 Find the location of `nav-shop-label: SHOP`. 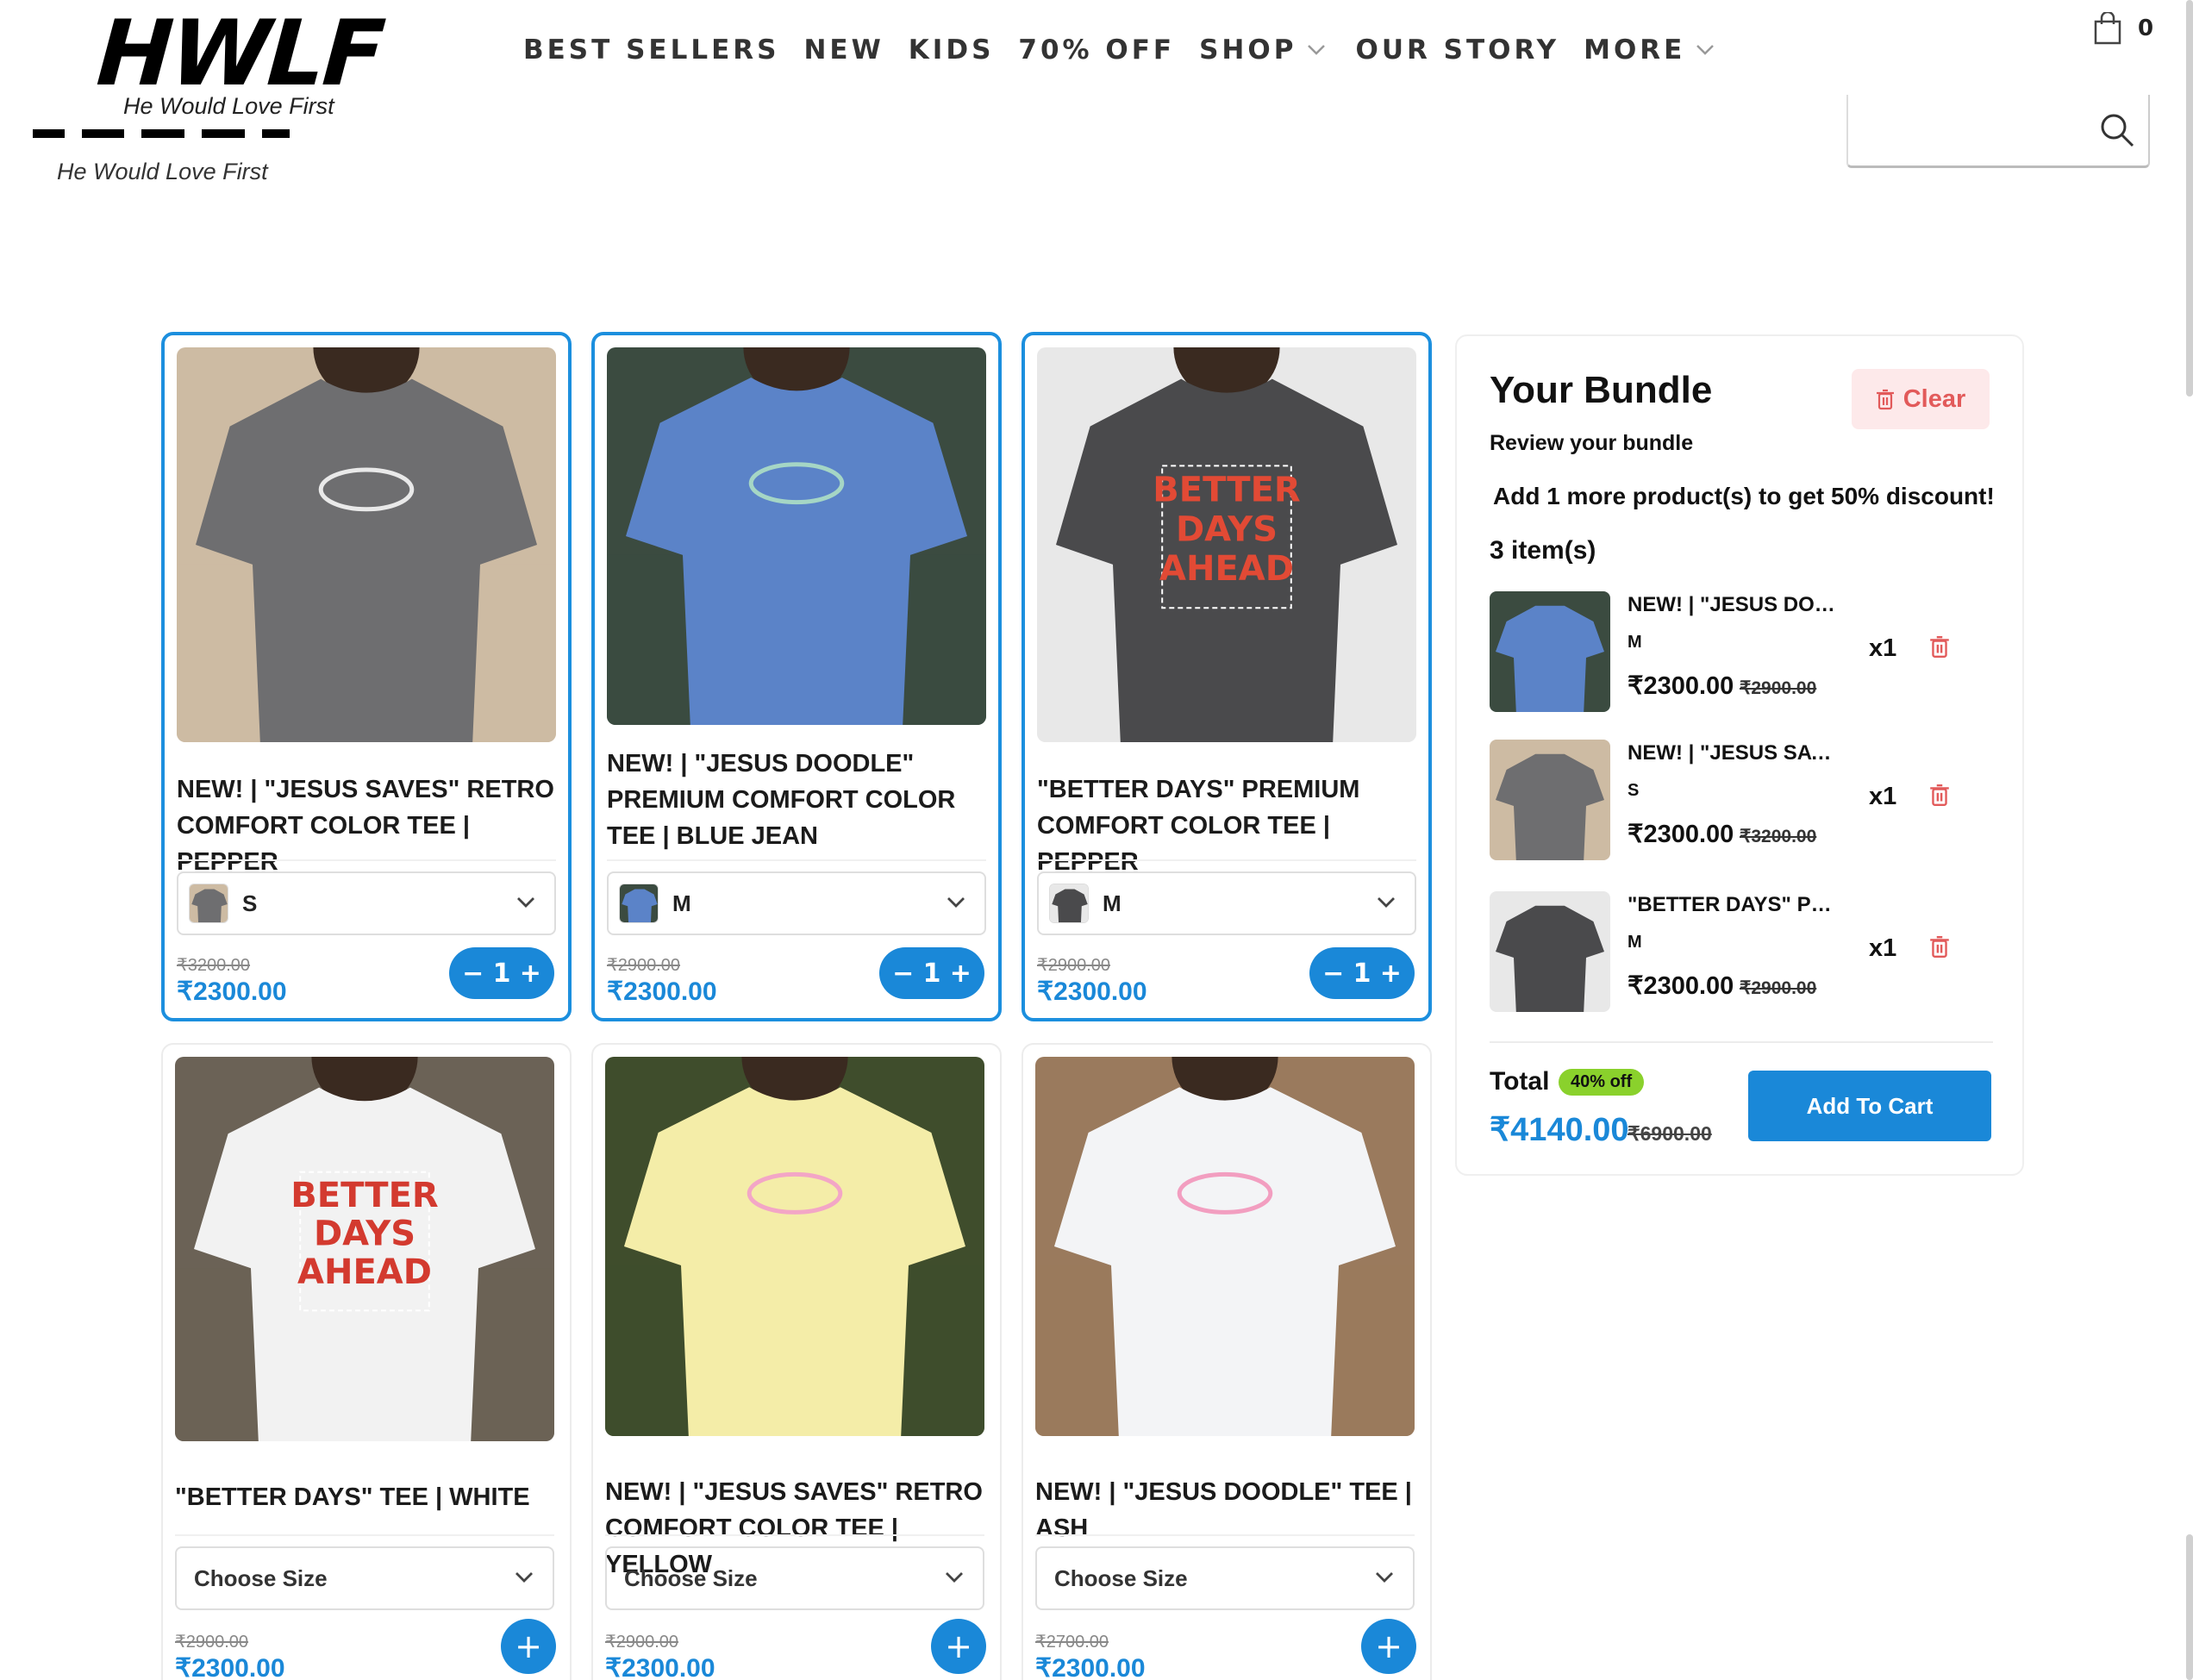

nav-shop-label: SHOP is located at coordinates (1248, 50).